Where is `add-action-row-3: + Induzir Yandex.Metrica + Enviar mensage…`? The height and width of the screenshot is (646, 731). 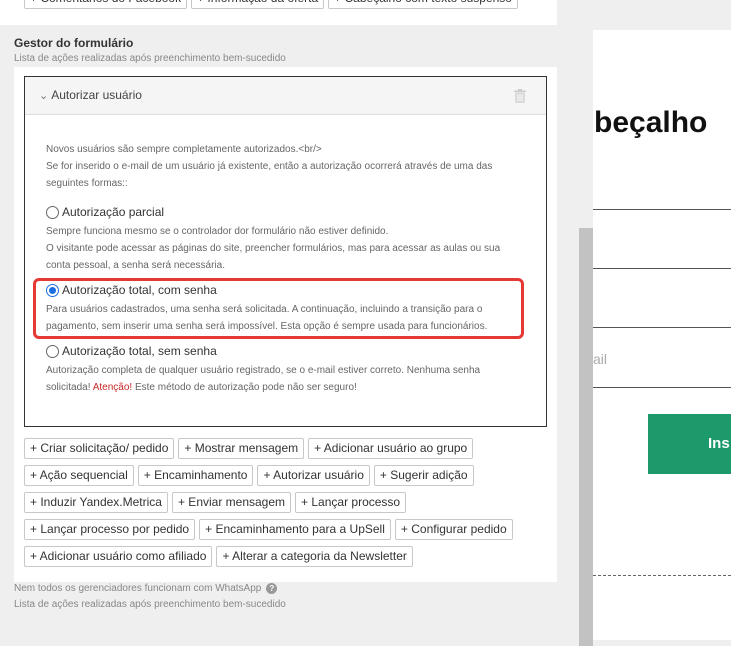
add-action-row-3: + Induzir Yandex.Metrica + Enviar mensage… is located at coordinates (217, 505).